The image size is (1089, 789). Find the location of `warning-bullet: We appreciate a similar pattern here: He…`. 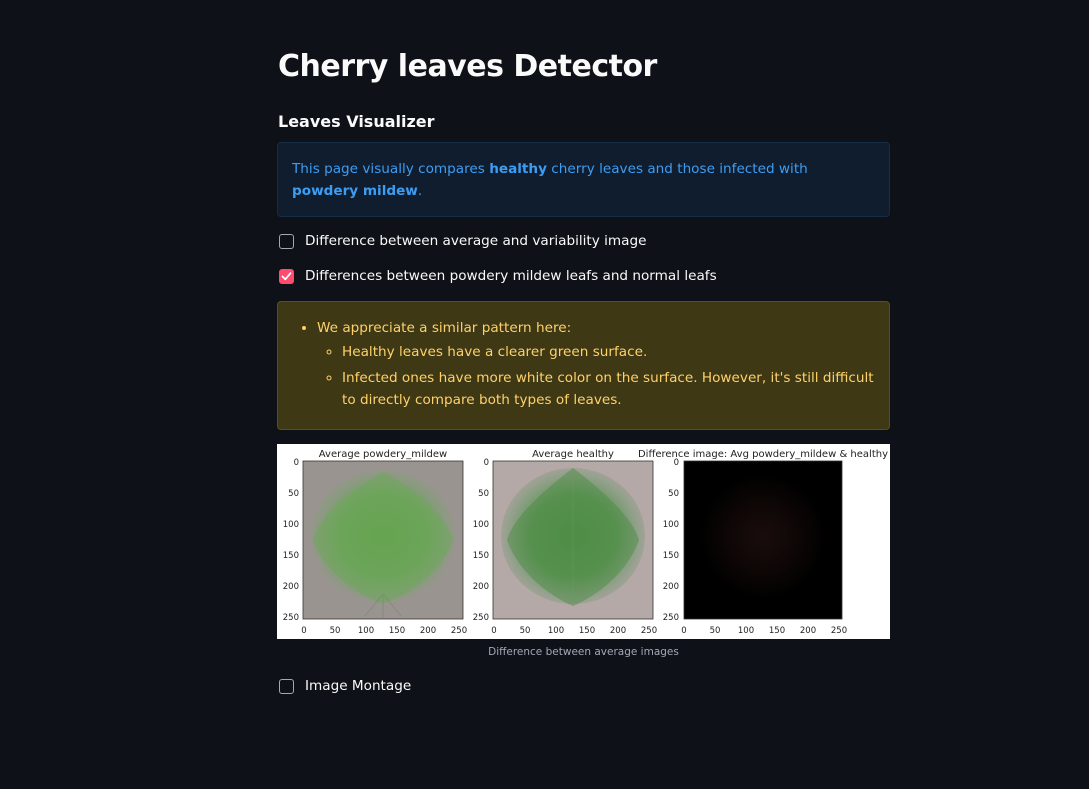

warning-bullet: We appreciate a similar pattern here: He… is located at coordinates (596, 364).